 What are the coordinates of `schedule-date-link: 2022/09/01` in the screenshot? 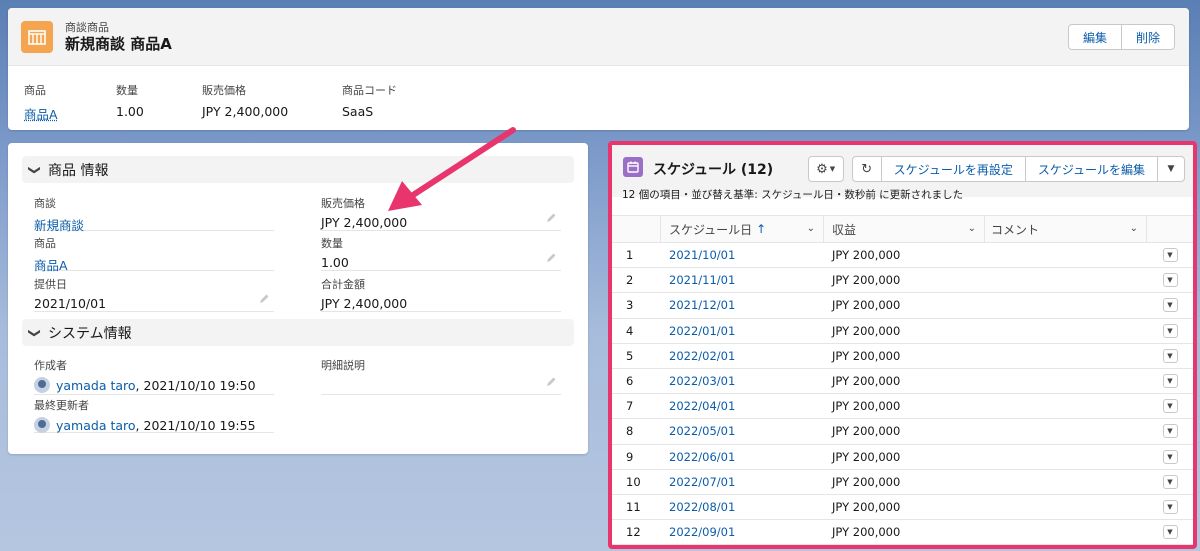 It's located at (742, 532).